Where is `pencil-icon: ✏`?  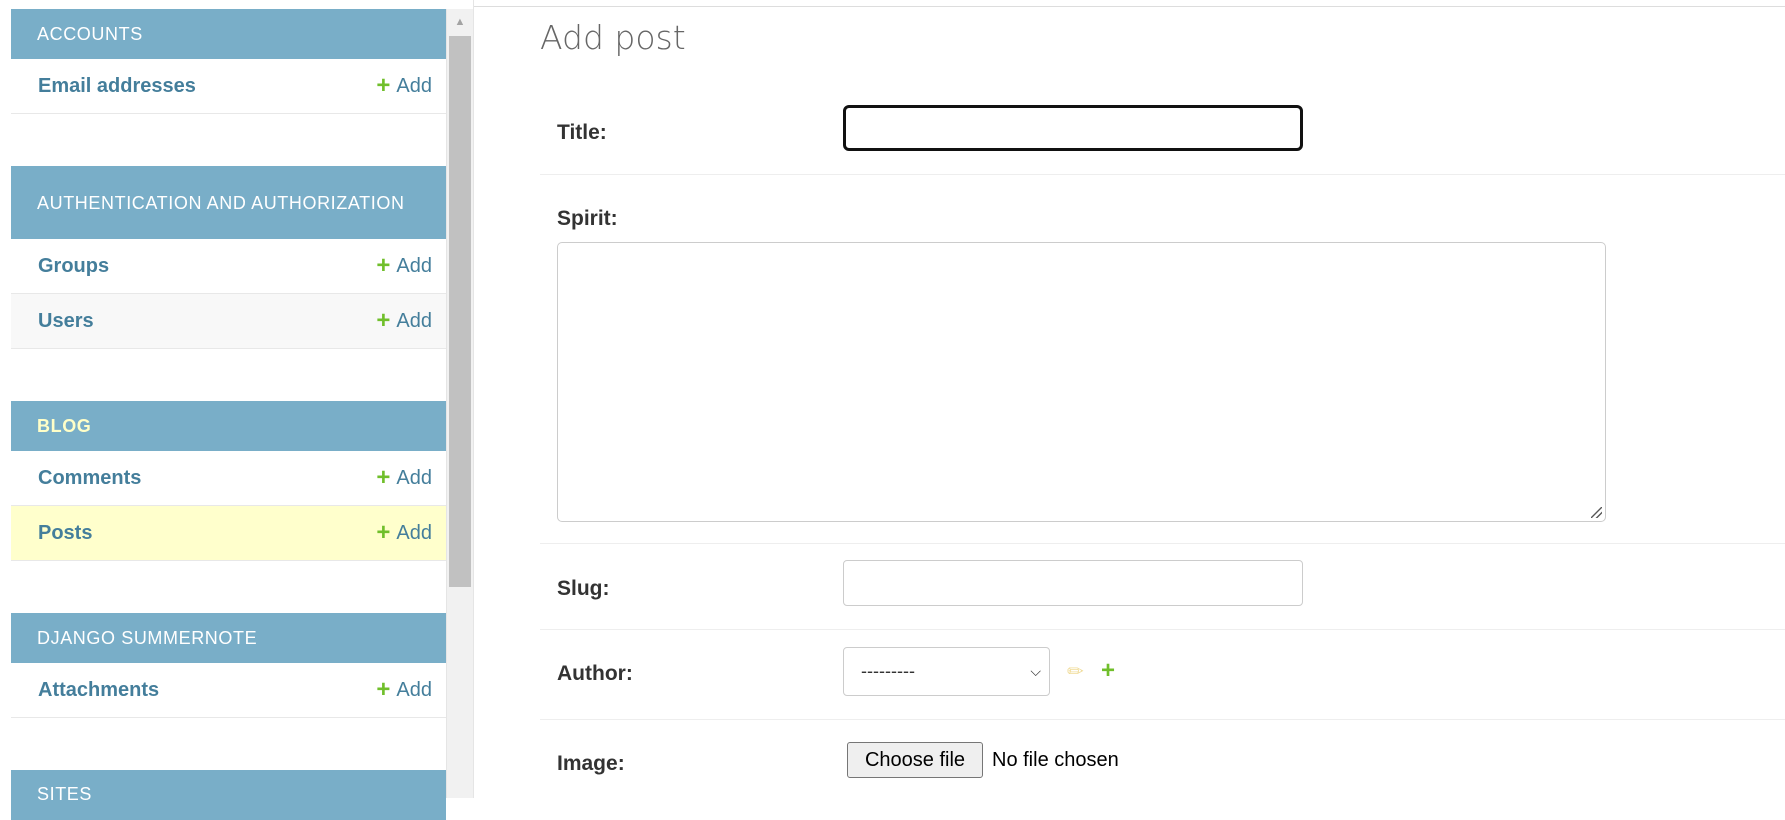 pencil-icon: ✏ is located at coordinates (1075, 671).